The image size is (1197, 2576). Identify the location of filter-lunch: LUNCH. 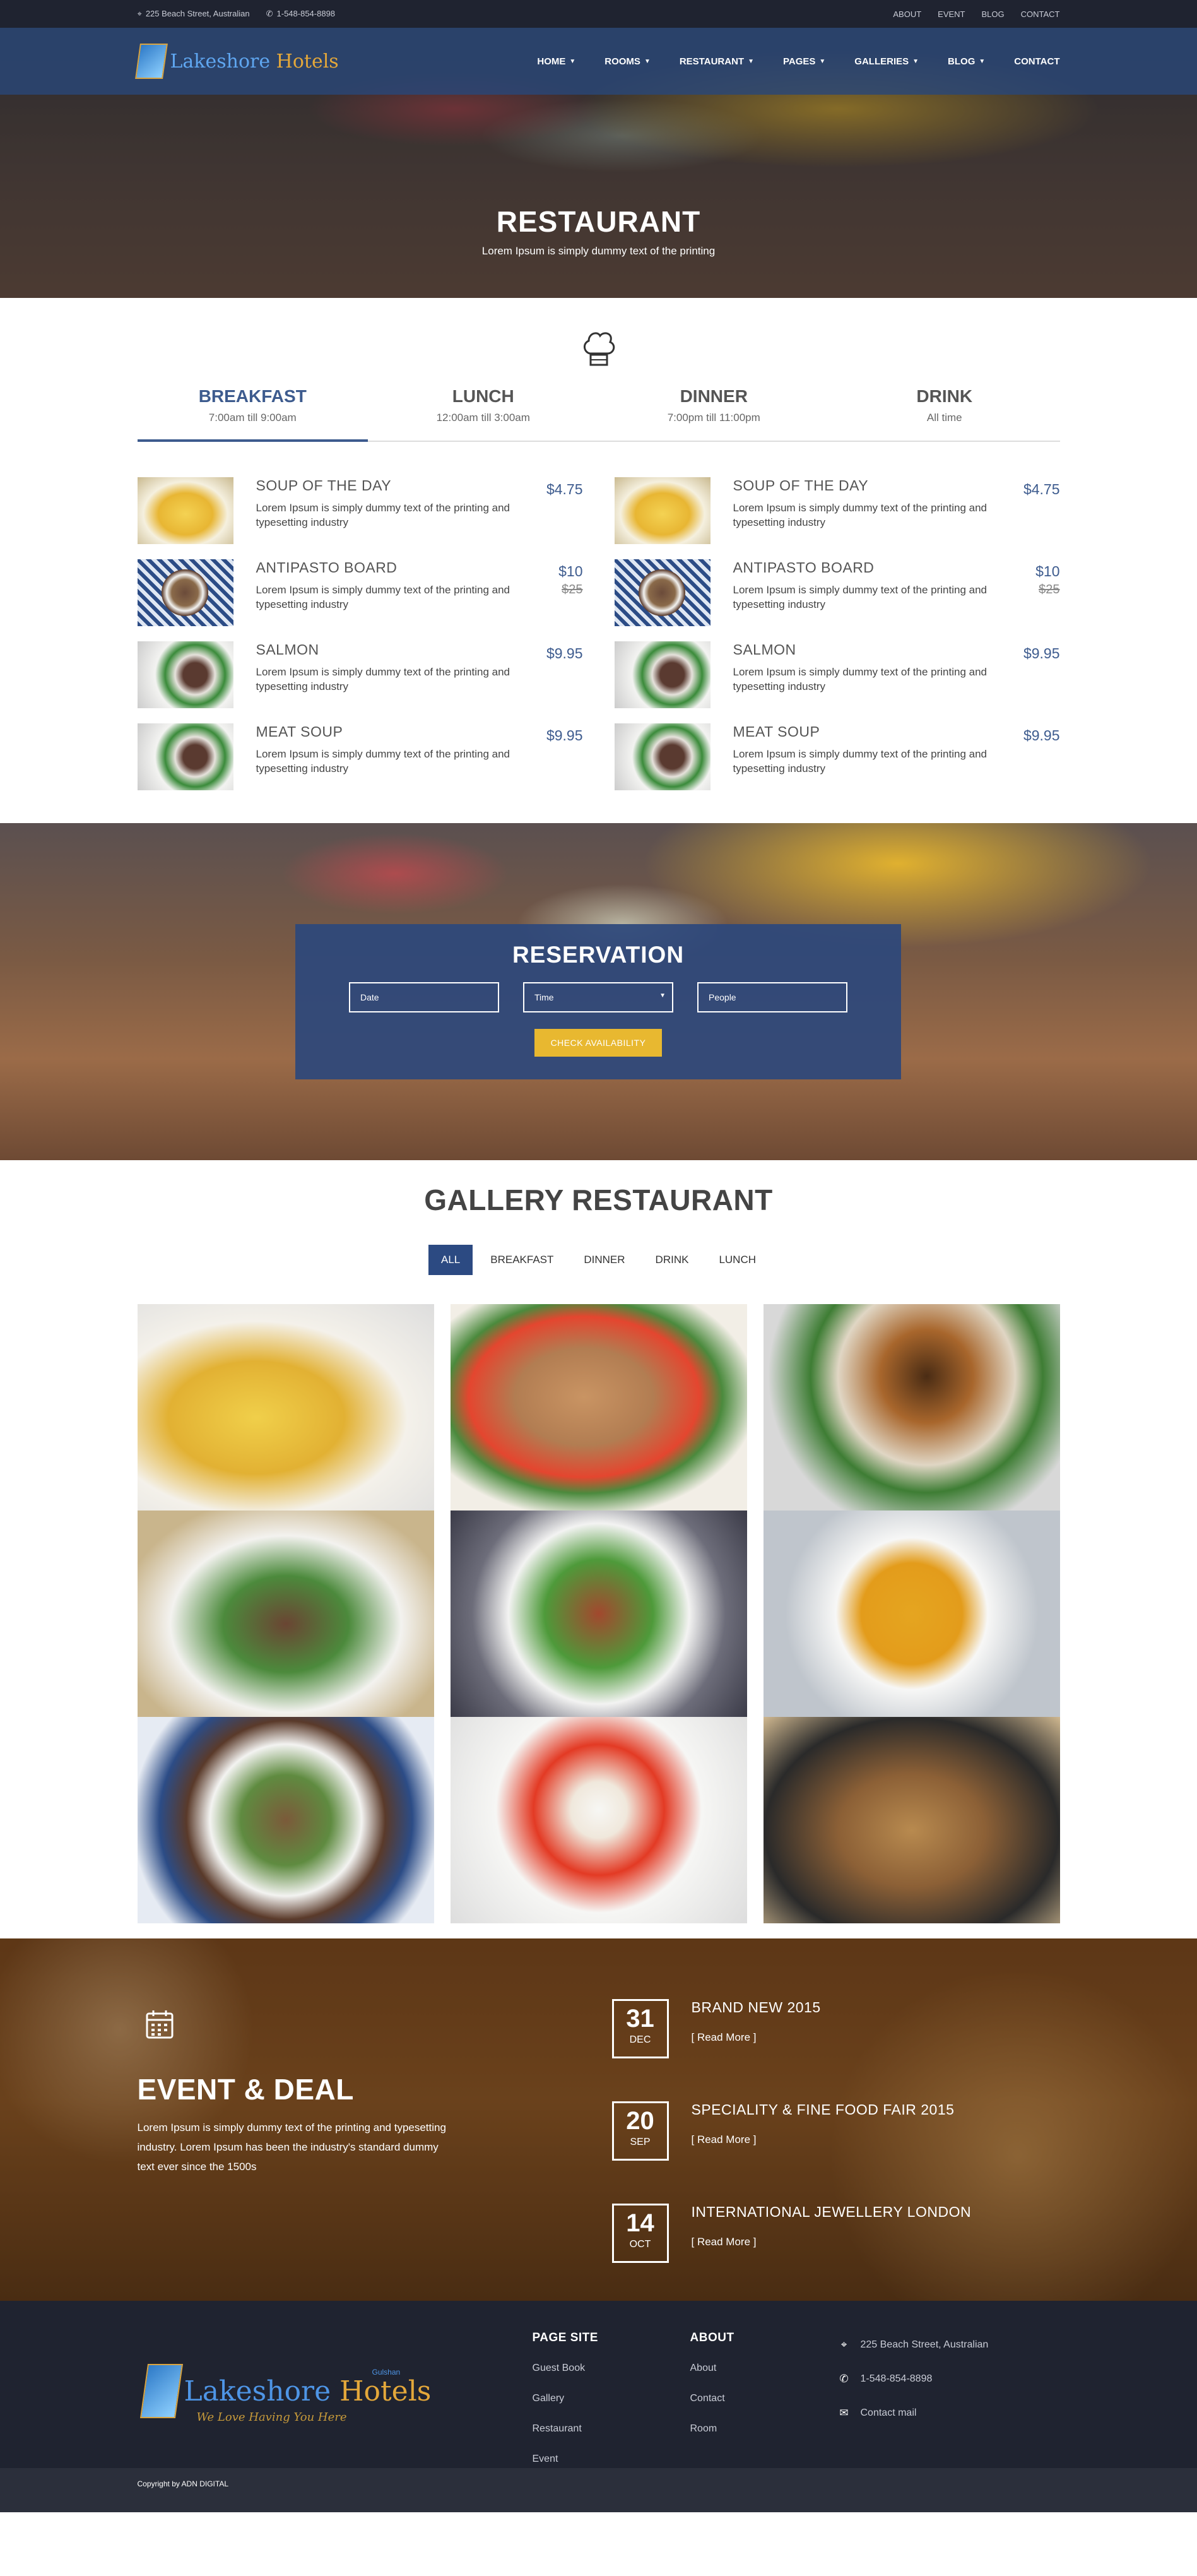
(737, 1260).